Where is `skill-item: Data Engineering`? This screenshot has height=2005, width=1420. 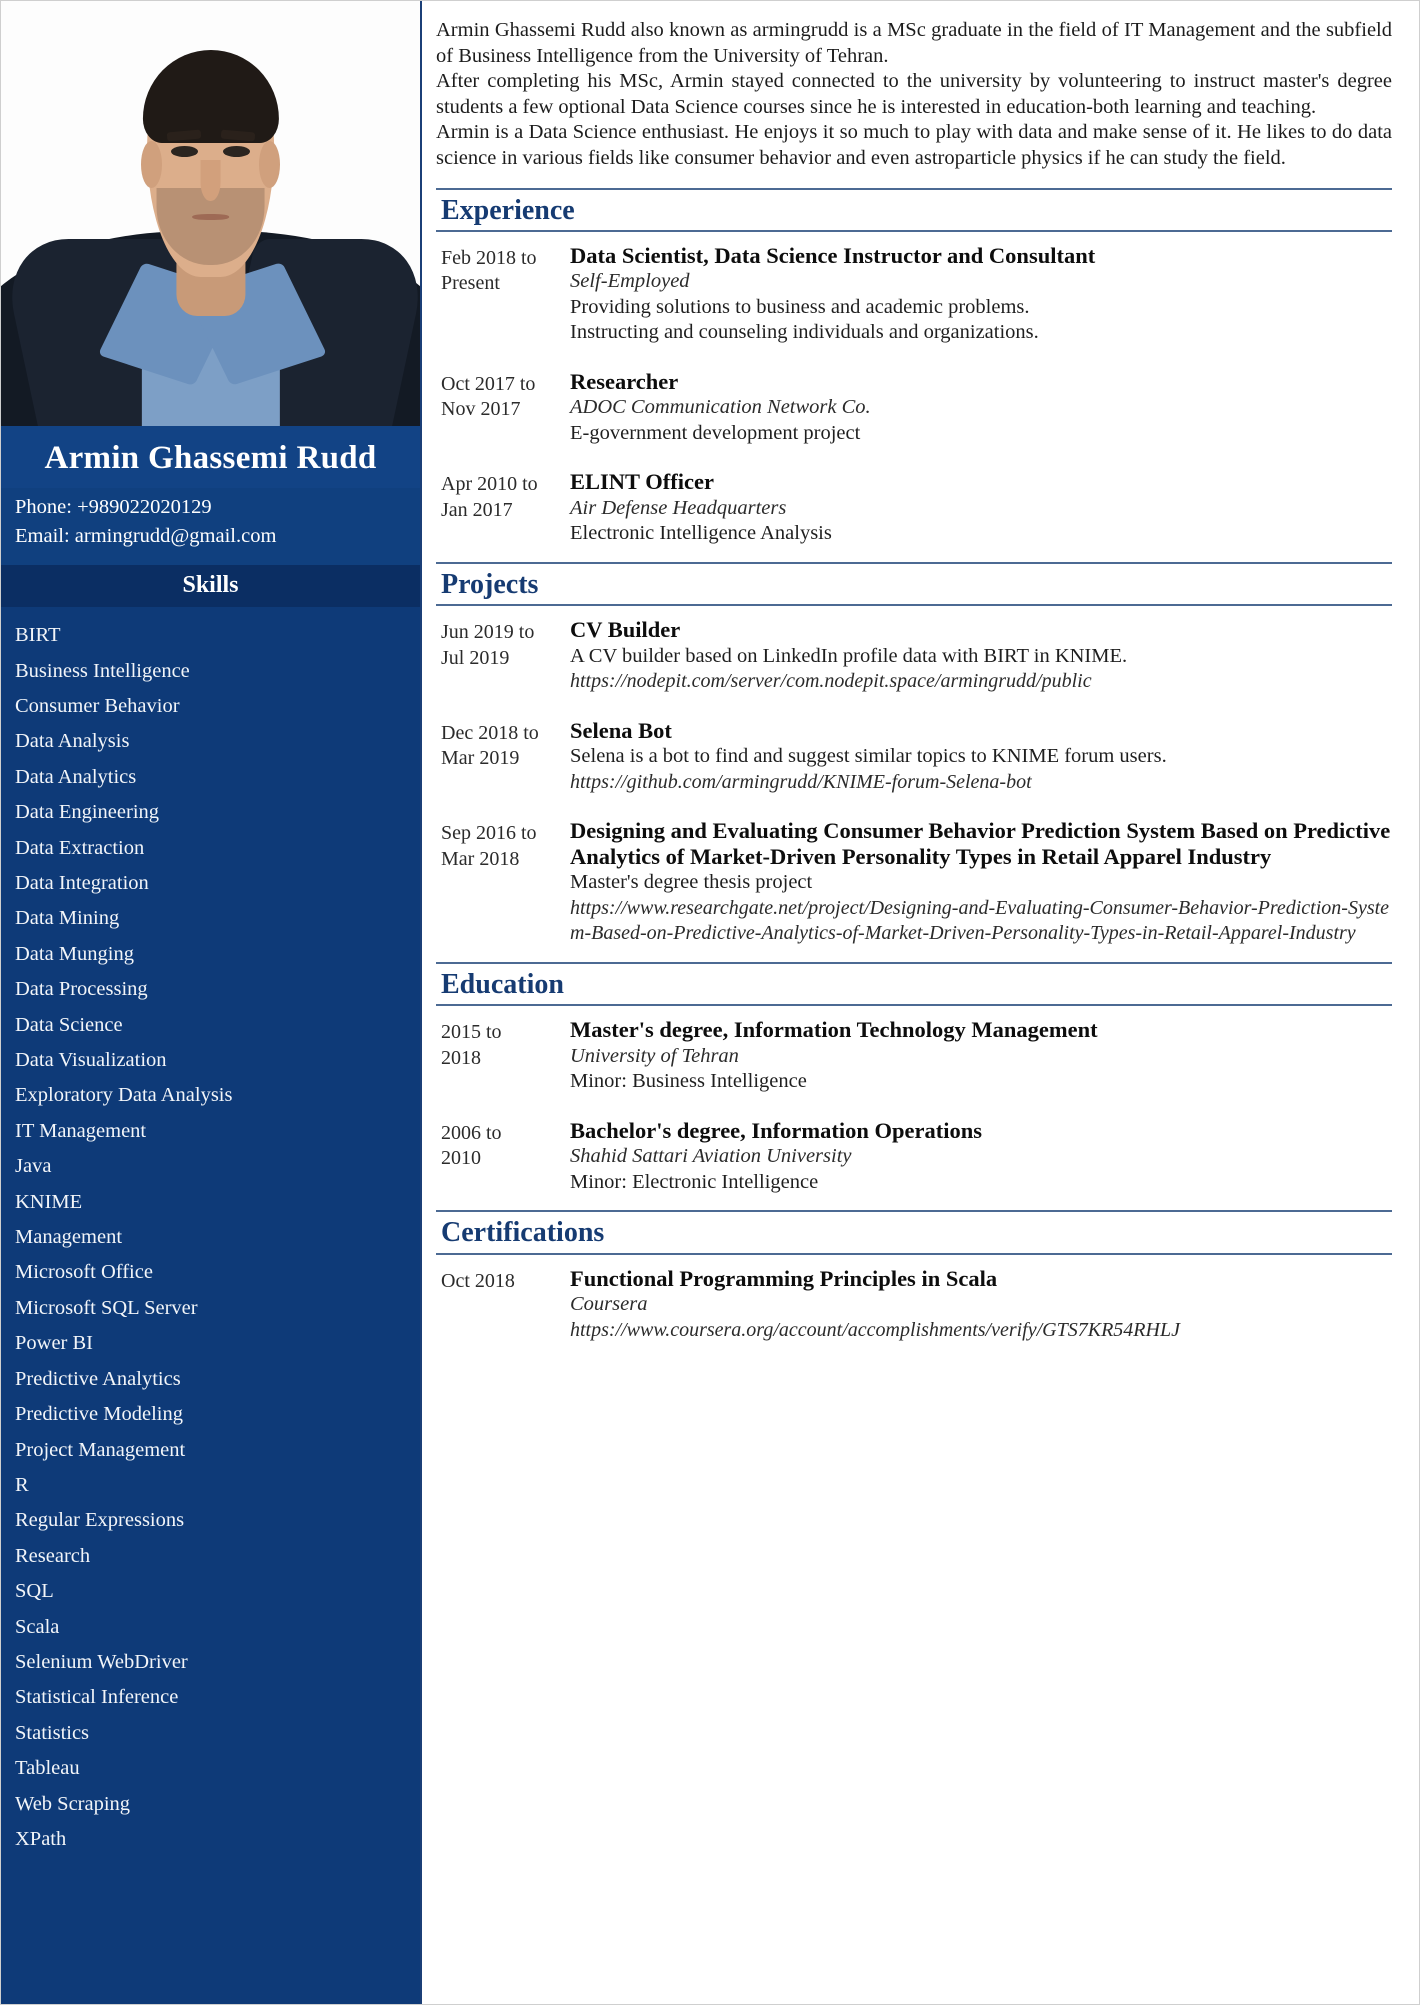 skill-item: Data Engineering is located at coordinates (87, 812).